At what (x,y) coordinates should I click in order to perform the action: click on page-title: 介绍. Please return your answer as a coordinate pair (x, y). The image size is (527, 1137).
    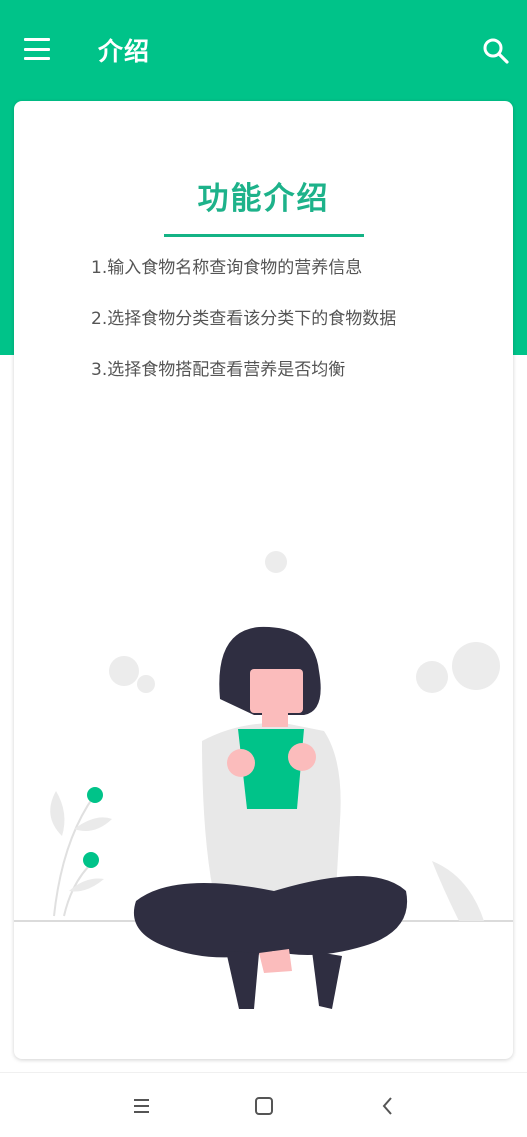
    Looking at the image, I should click on (124, 51).